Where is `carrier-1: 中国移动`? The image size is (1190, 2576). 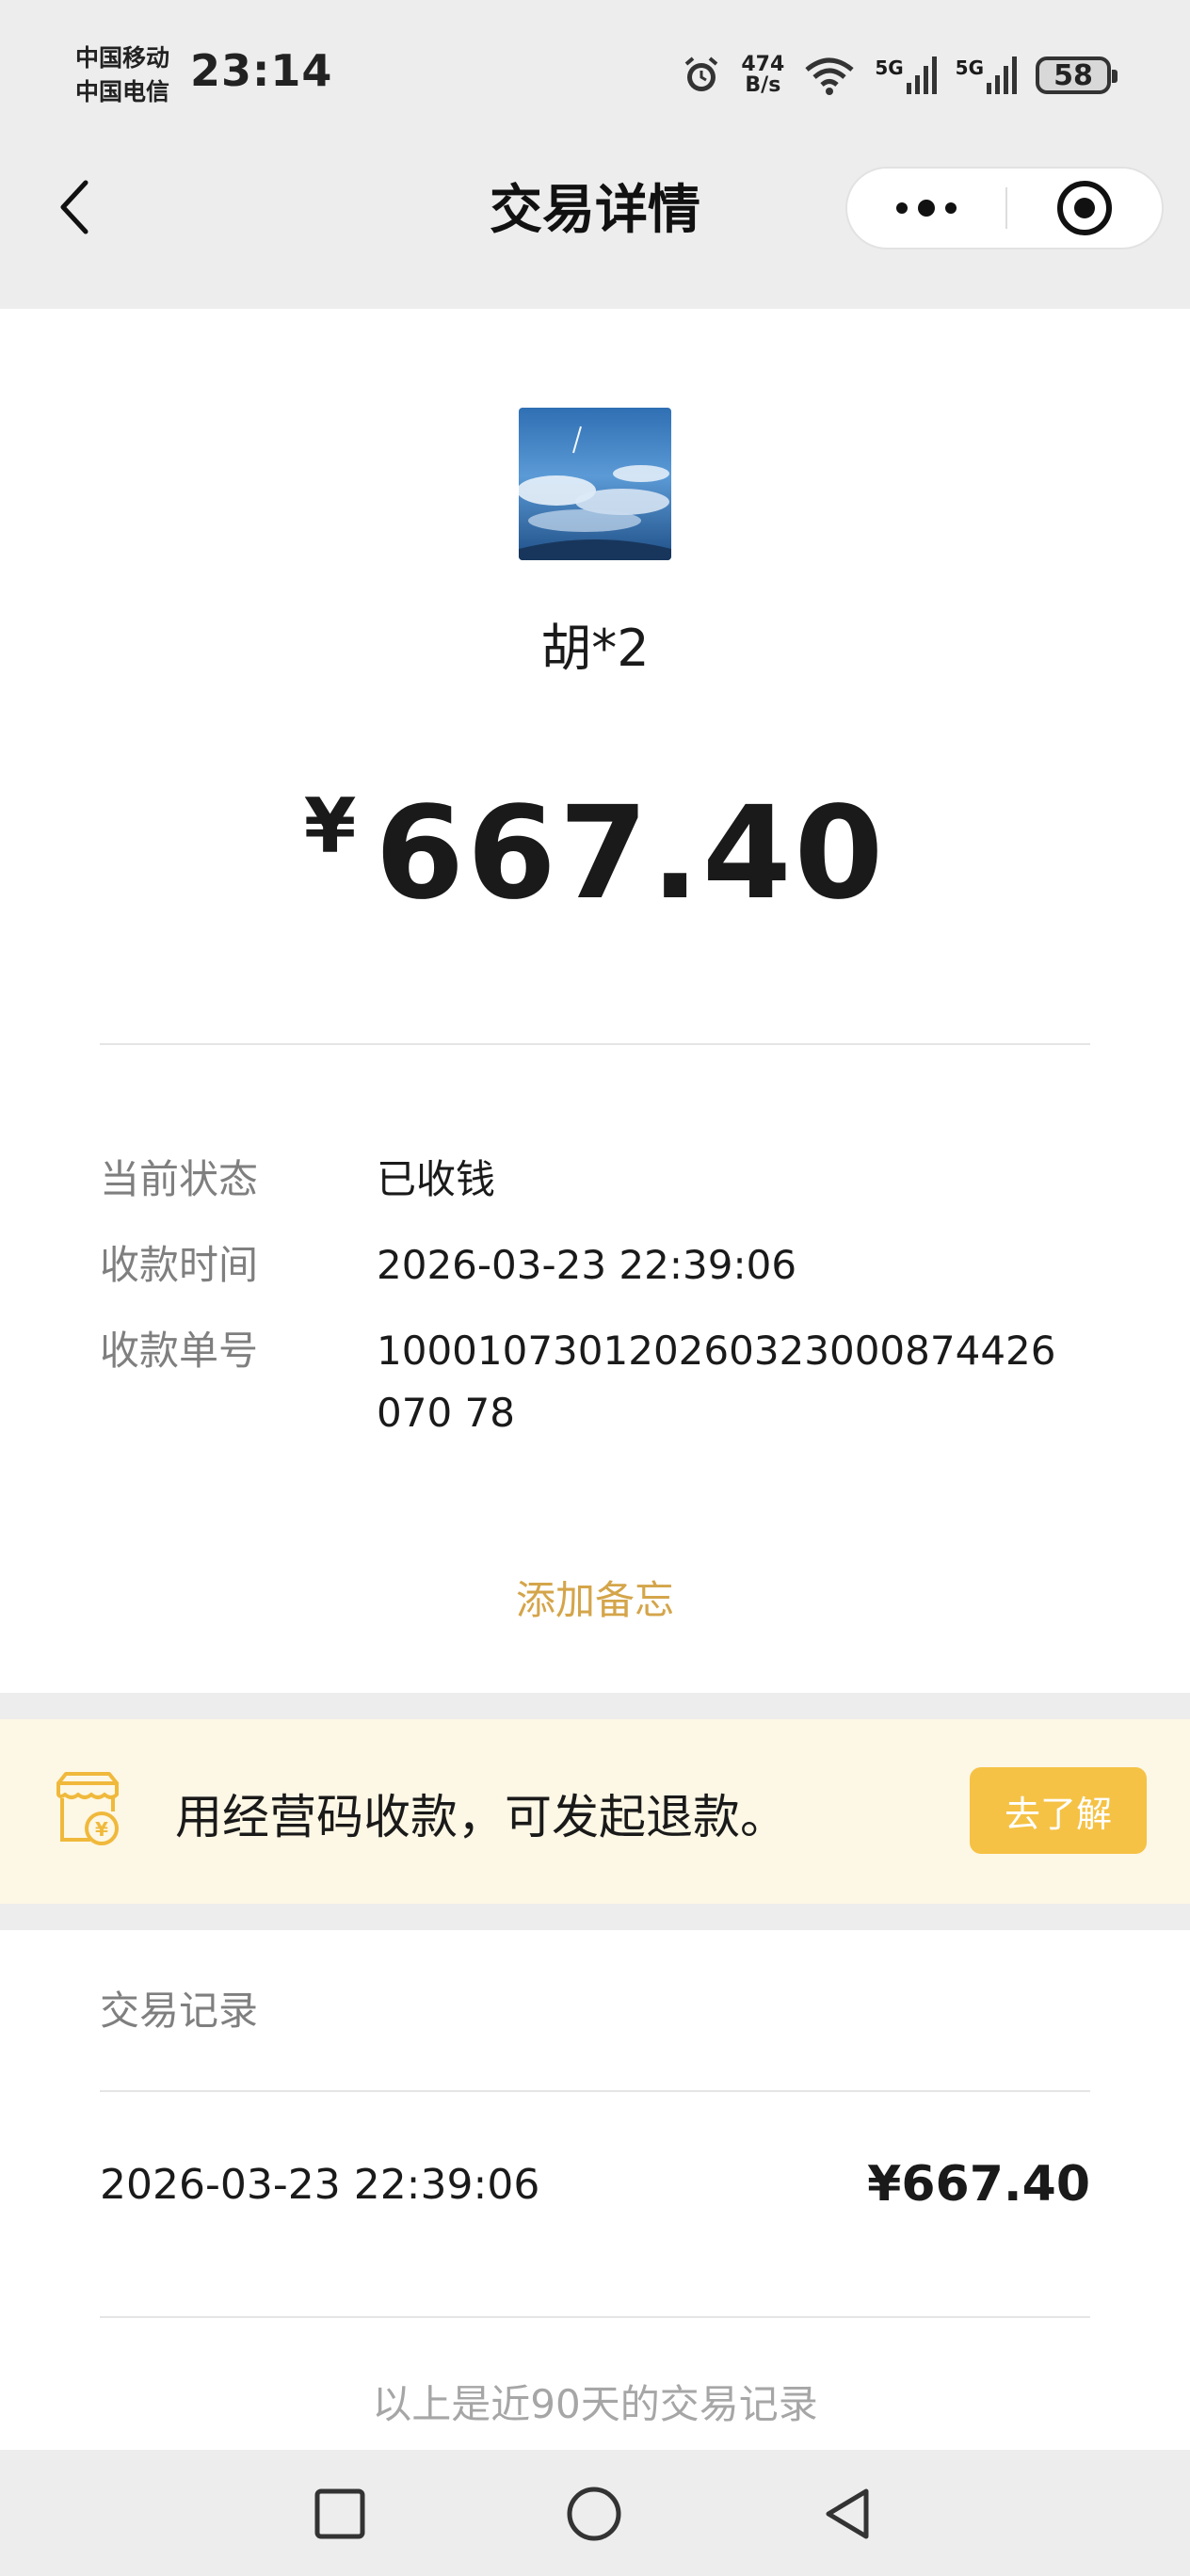
carrier-1: 中国移动 is located at coordinates (123, 58).